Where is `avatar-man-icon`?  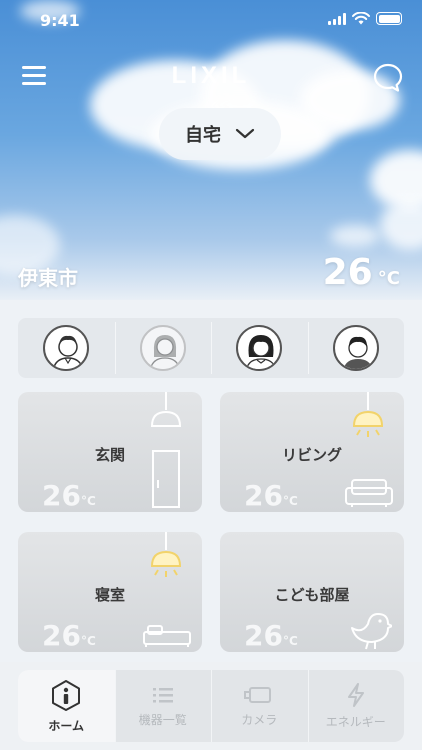 avatar-man-icon is located at coordinates (66, 348).